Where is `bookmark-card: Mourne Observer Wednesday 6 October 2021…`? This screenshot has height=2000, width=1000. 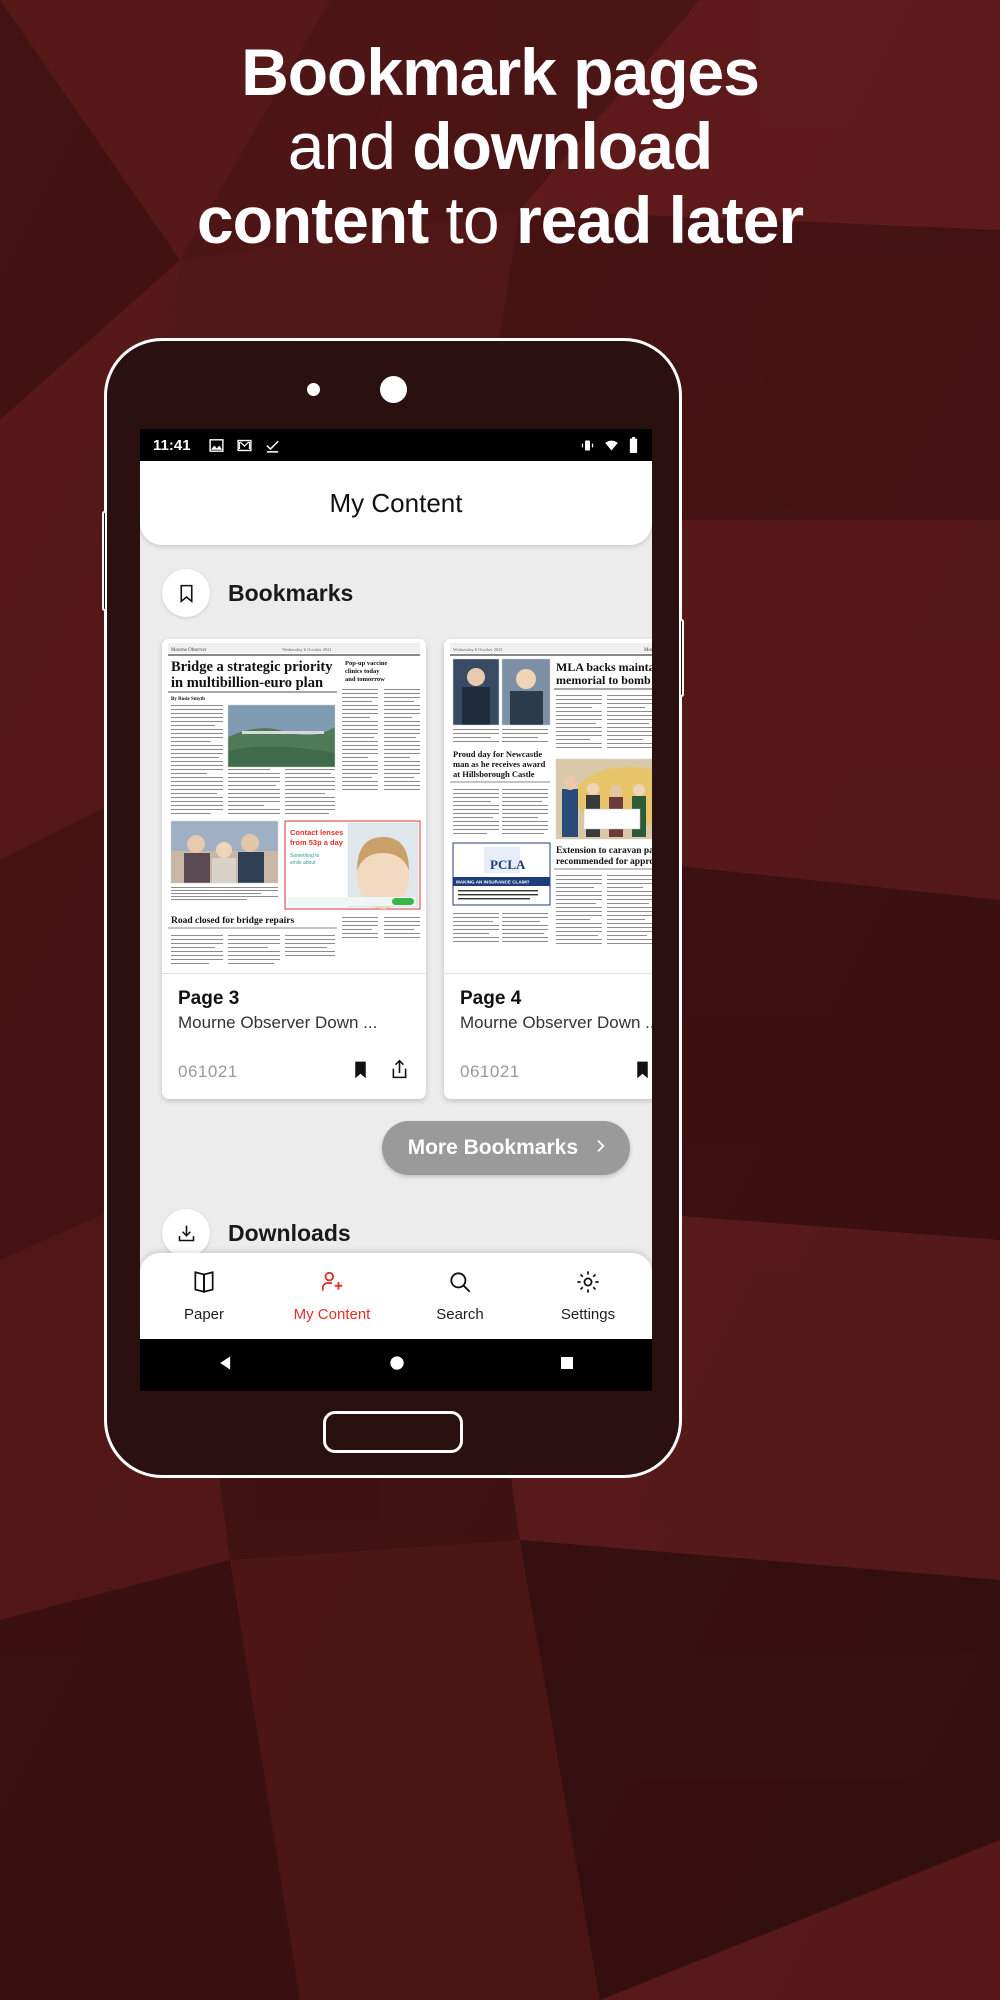
bookmark-card: Mourne Observer Wednesday 6 October 2021… is located at coordinates (294, 869).